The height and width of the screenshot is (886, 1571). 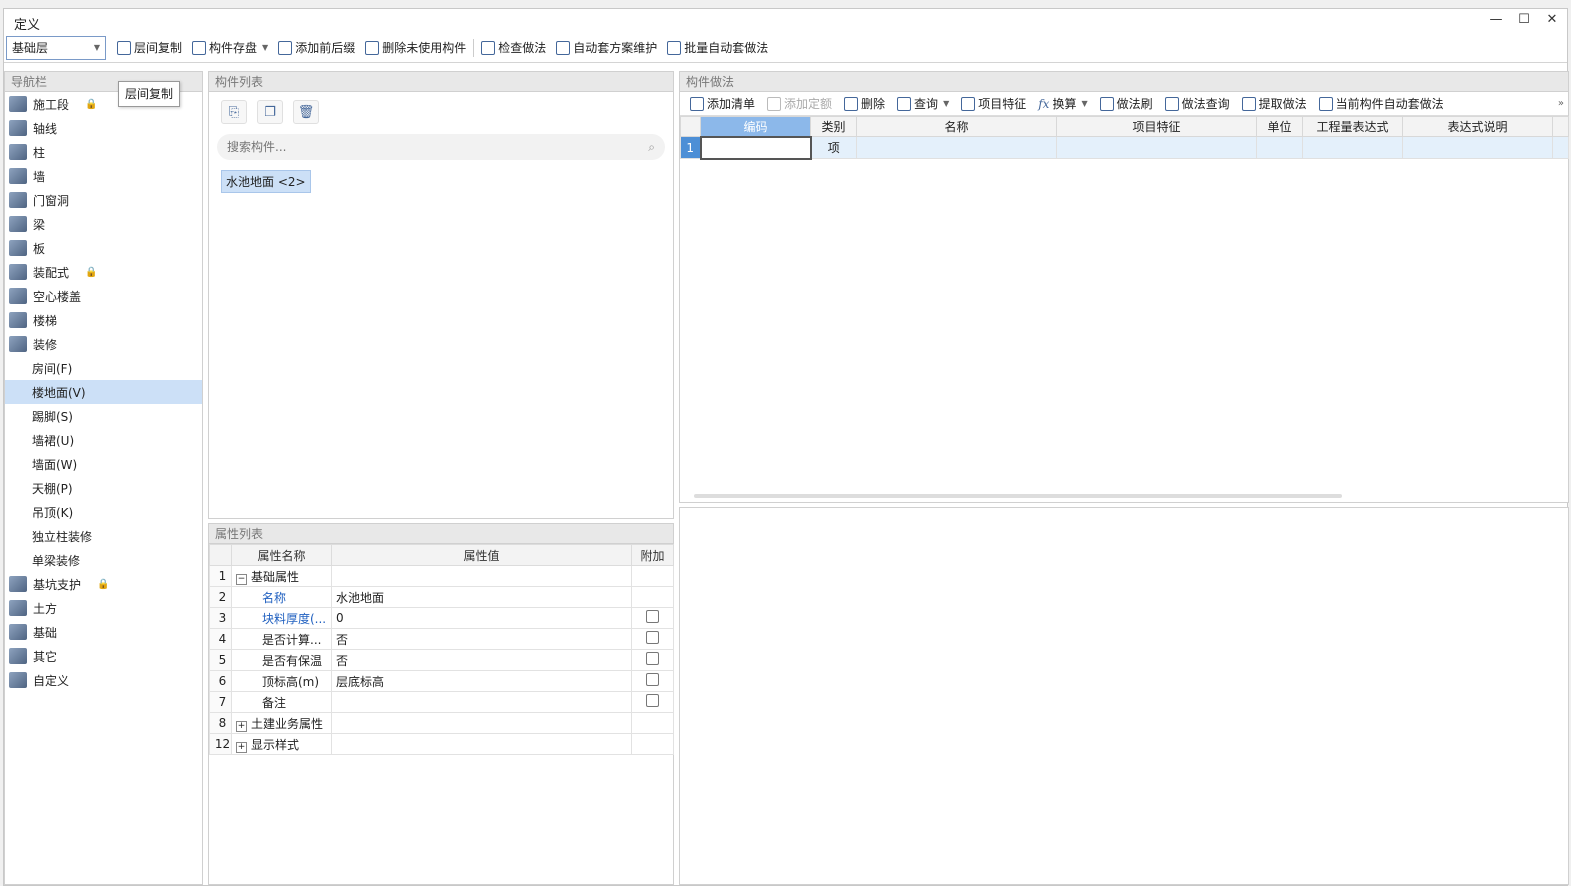 I want to click on method-query-button: 做法查询, so click(x=1197, y=104).